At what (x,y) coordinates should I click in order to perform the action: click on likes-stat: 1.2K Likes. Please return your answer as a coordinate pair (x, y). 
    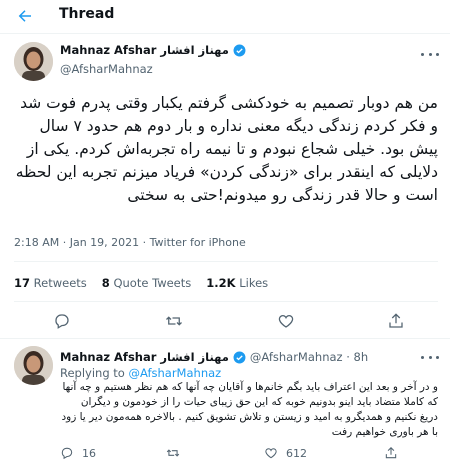
    Looking at the image, I should click on (237, 283).